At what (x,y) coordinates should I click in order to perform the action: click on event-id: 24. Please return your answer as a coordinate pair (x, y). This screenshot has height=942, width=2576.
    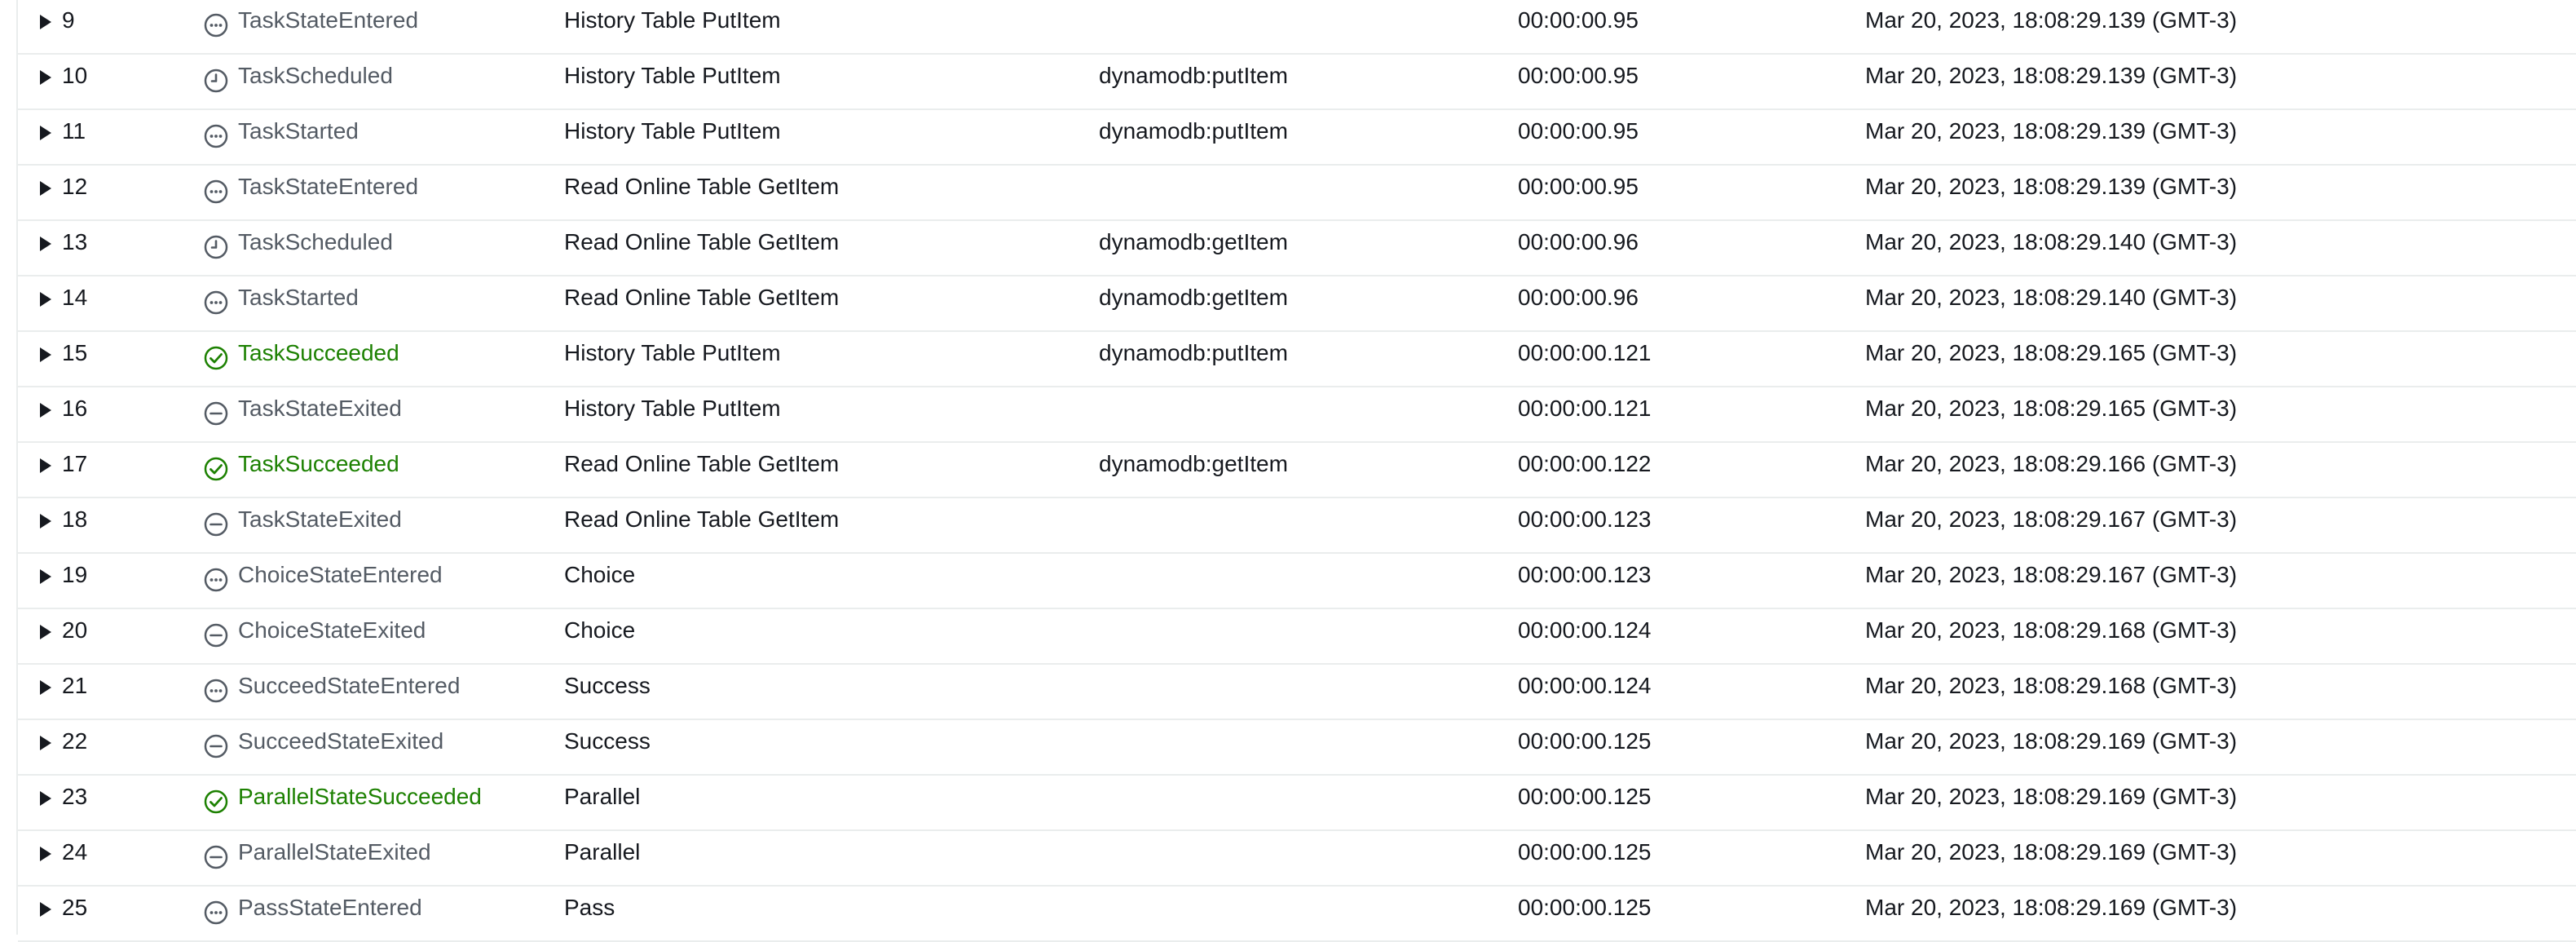
    Looking at the image, I should click on (75, 852).